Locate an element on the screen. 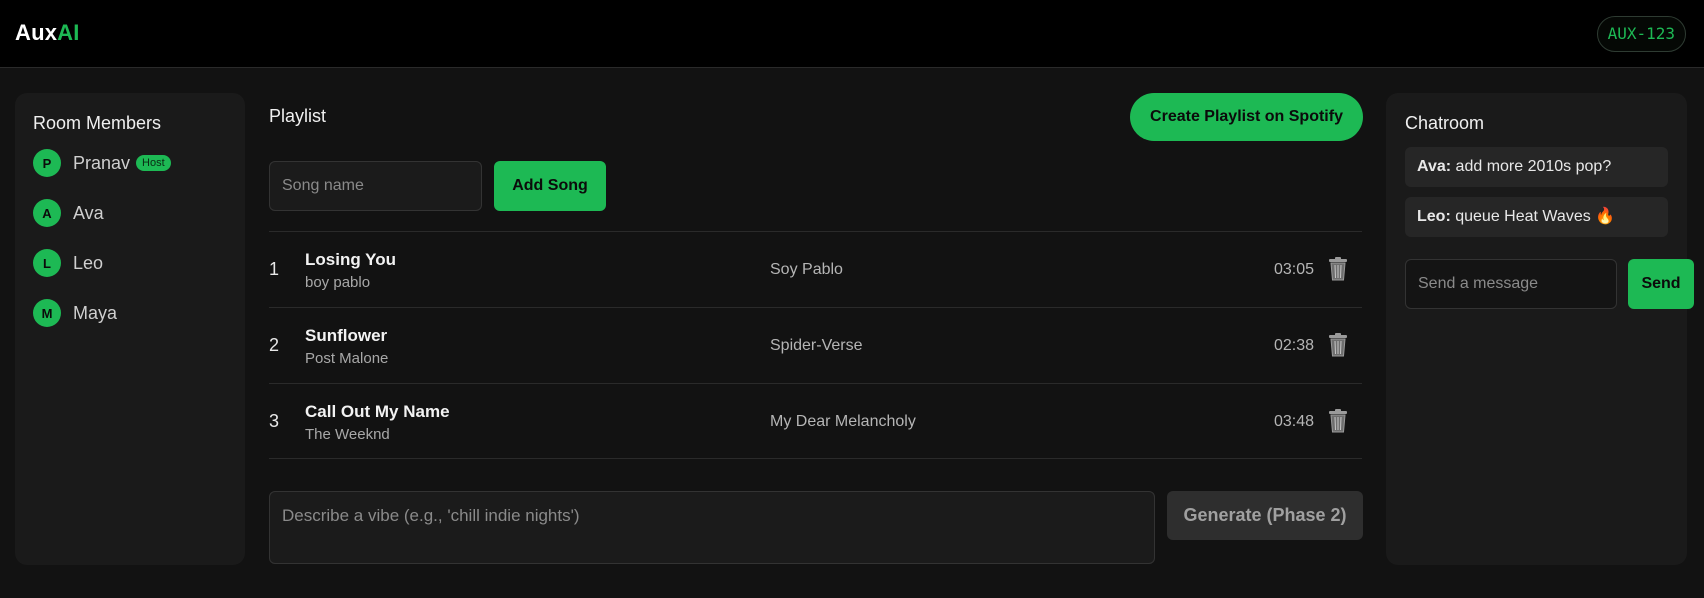 The height and width of the screenshot is (598, 1704). generate-button: Generate (Phase 2) is located at coordinates (1265, 515).